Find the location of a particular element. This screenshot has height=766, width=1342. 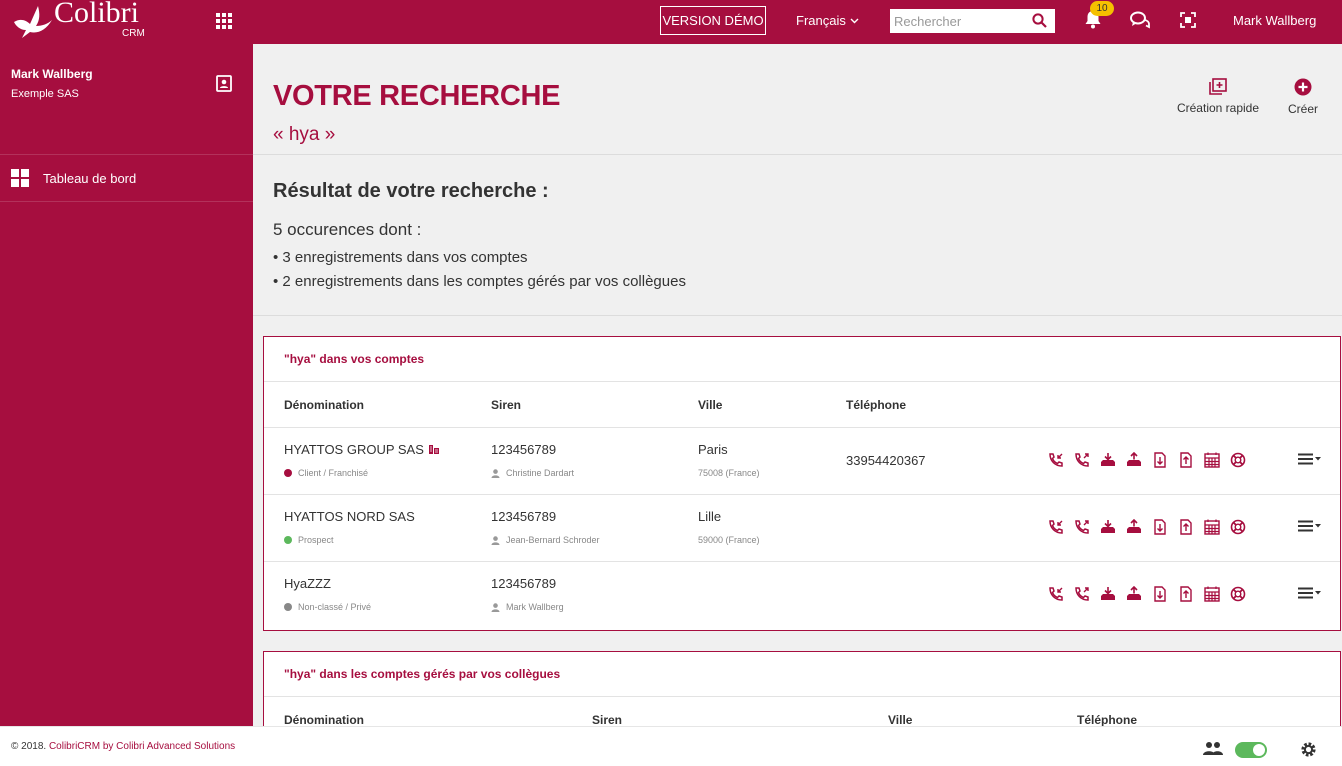

language-select: Français is located at coordinates (827, 20).